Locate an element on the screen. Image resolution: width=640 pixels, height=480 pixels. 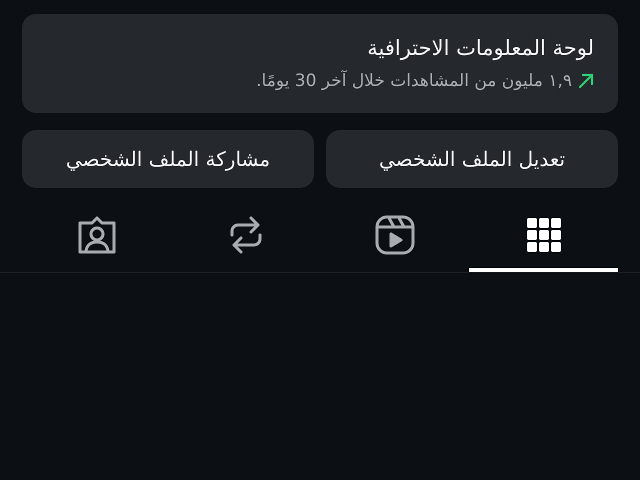
dashboard-title: لوحة المعلومات الاحترافية is located at coordinates (480, 48).